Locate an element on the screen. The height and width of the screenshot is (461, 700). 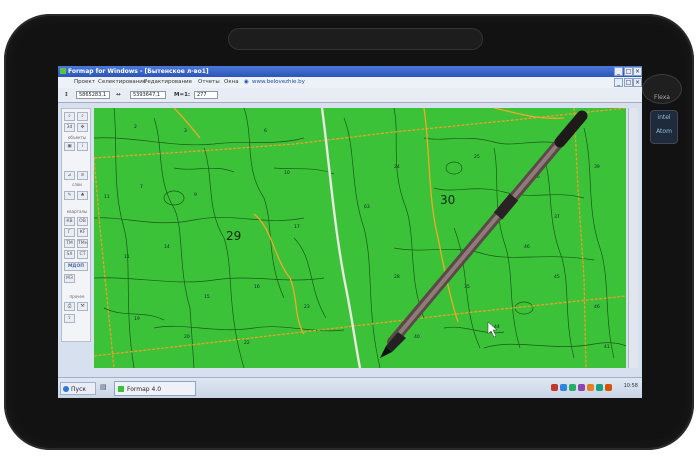
y-coordinate-field: 5393647,1 is located at coordinates (148, 95).